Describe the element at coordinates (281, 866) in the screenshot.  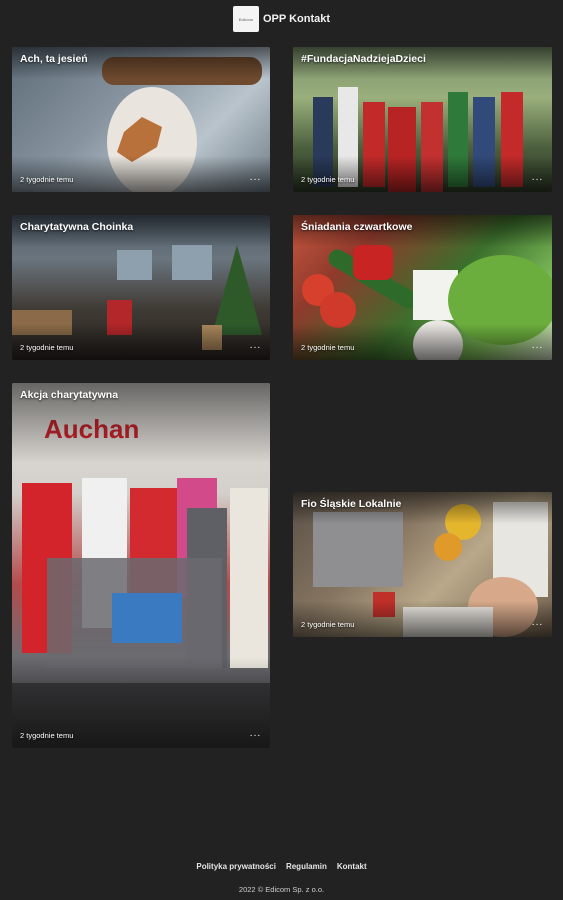
I see `footer-links: Polityka prywatności Regulamin Kontakt` at that location.